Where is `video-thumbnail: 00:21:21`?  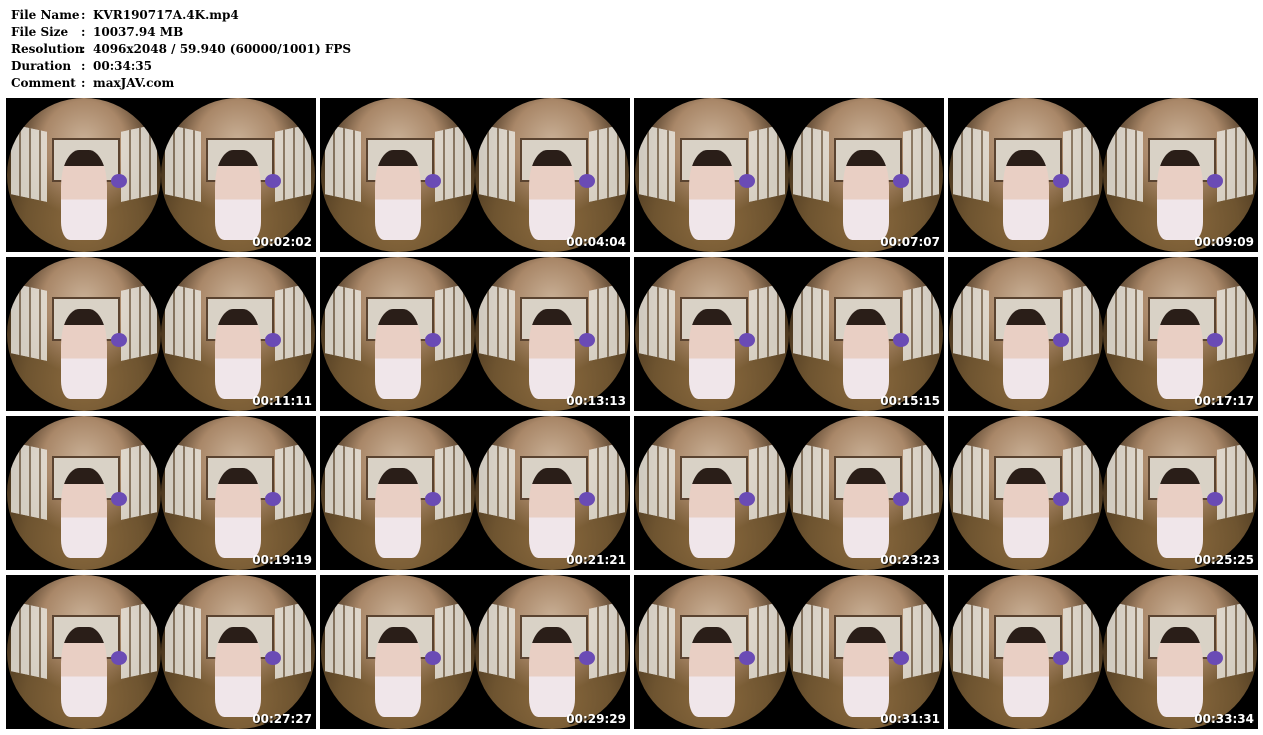 video-thumbnail: 00:21:21 is located at coordinates (475, 493).